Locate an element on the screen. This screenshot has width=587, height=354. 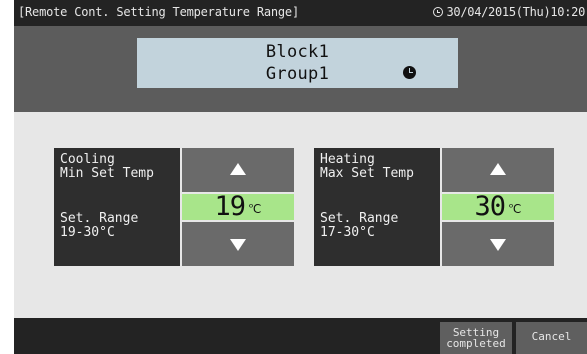
heating-value-display: 30 ℃ is located at coordinates (498, 206).